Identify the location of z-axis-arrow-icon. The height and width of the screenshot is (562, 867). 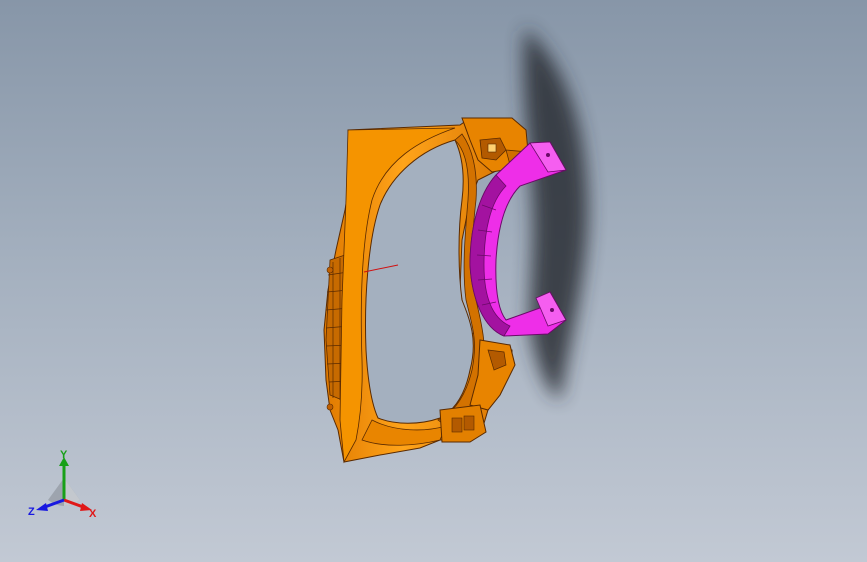
(42, 507).